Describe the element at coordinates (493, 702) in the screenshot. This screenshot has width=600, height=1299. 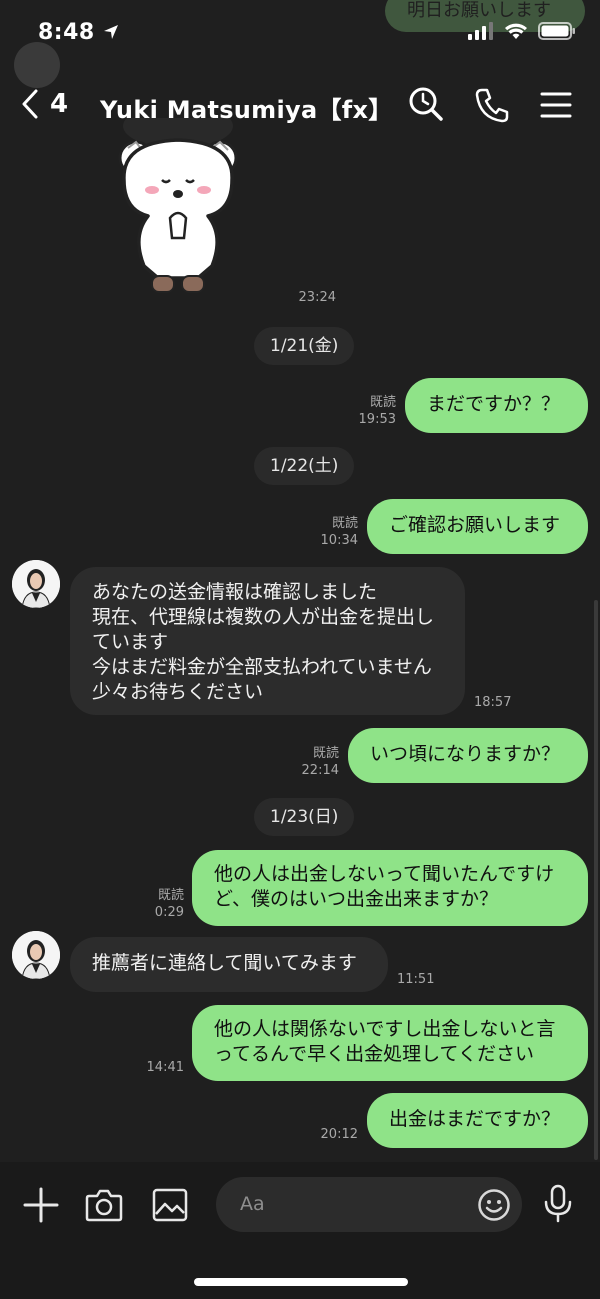
I see `message-time: 18:57` at that location.